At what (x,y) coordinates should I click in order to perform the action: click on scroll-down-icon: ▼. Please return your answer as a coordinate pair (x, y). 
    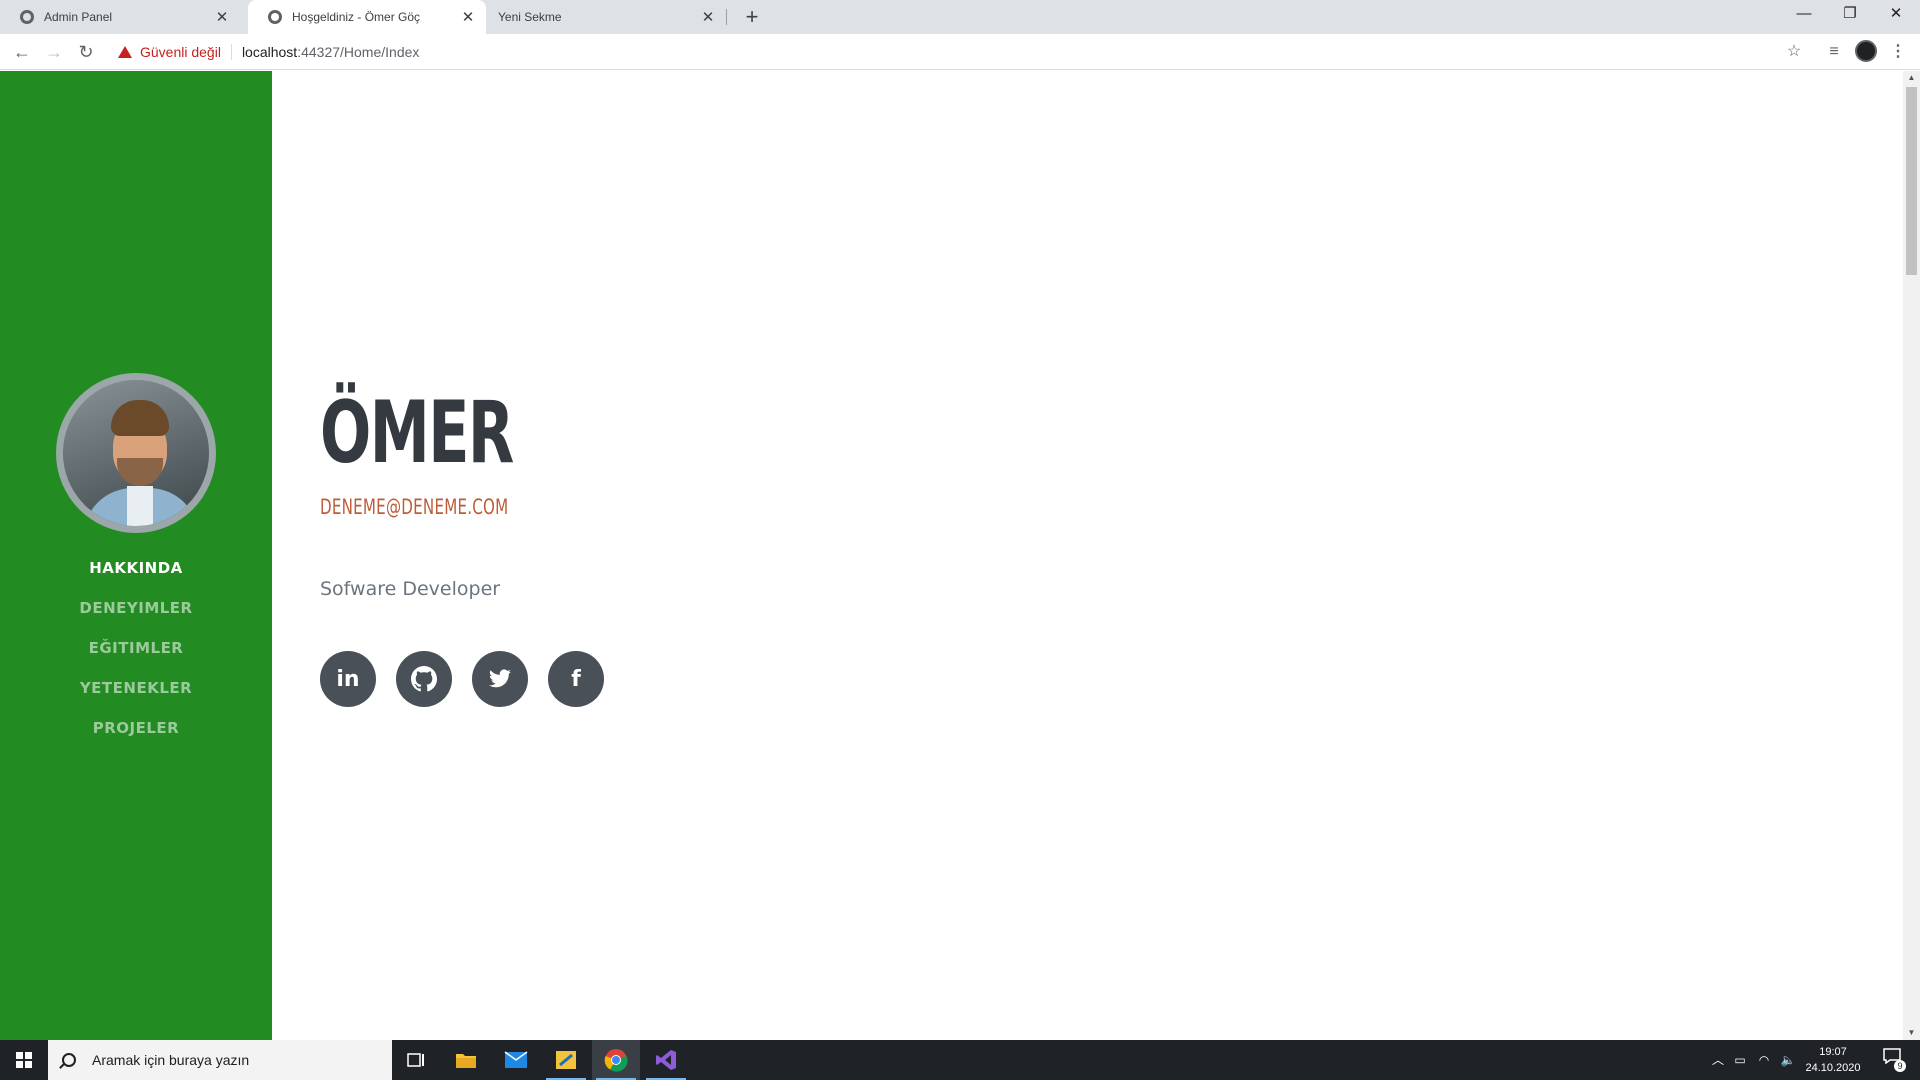
    Looking at the image, I should click on (1911, 1033).